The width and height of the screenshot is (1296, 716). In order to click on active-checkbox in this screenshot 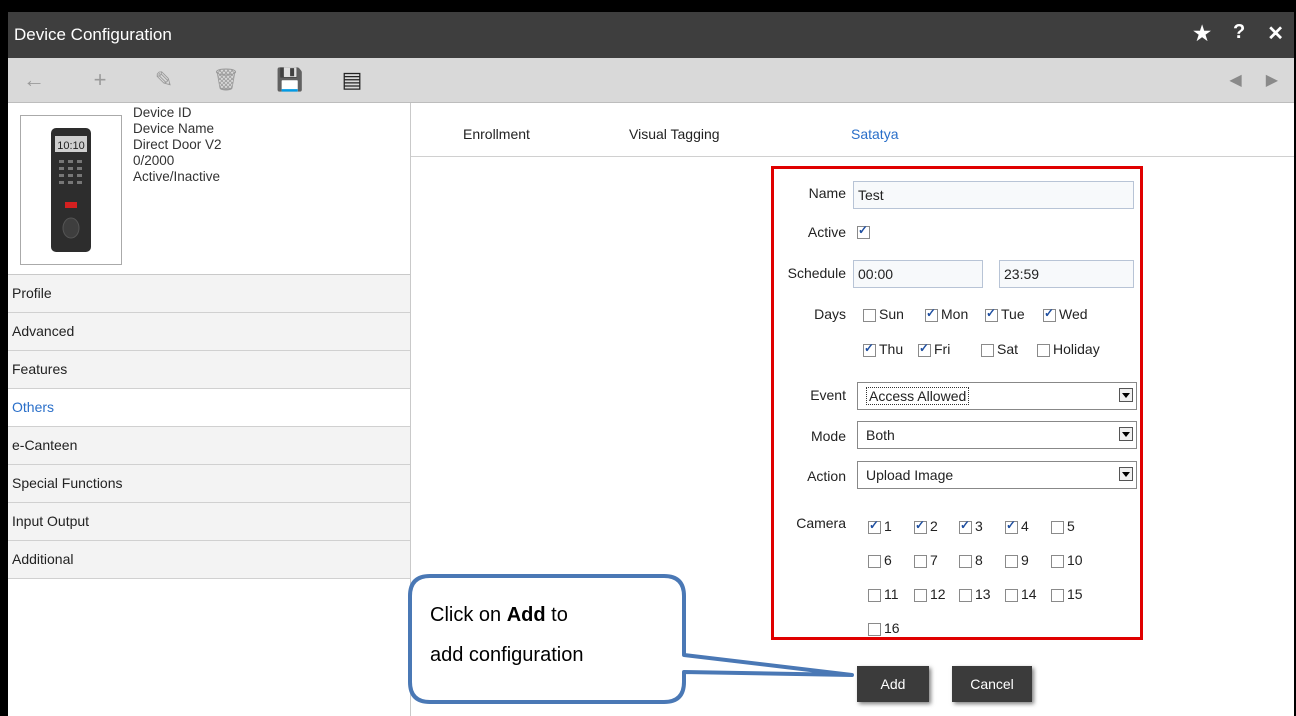, I will do `click(863, 231)`.